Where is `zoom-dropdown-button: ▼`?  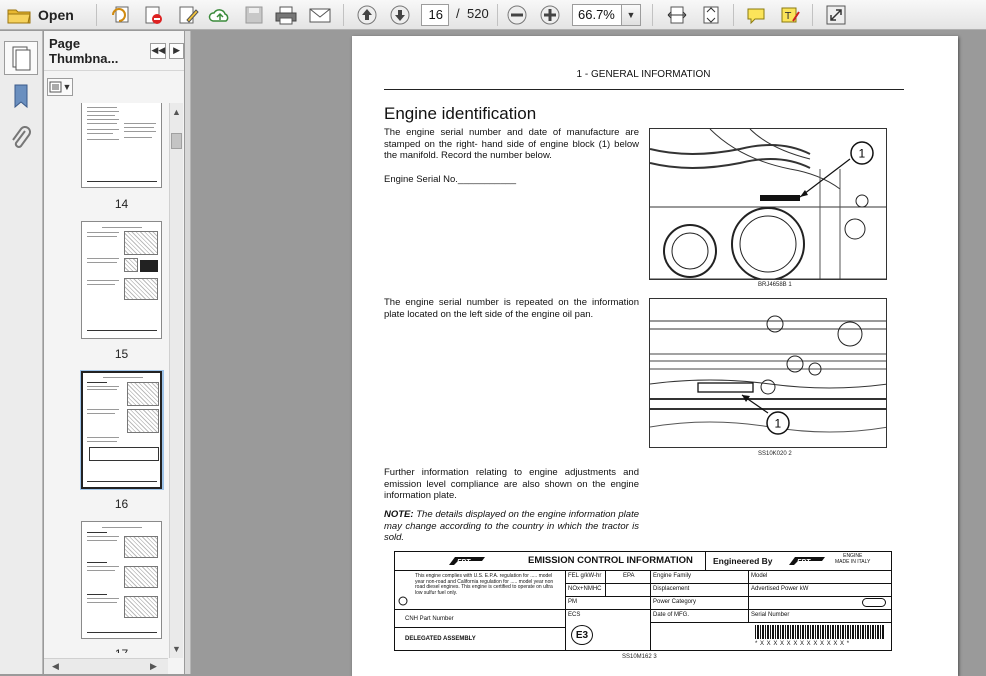 zoom-dropdown-button: ▼ is located at coordinates (631, 15).